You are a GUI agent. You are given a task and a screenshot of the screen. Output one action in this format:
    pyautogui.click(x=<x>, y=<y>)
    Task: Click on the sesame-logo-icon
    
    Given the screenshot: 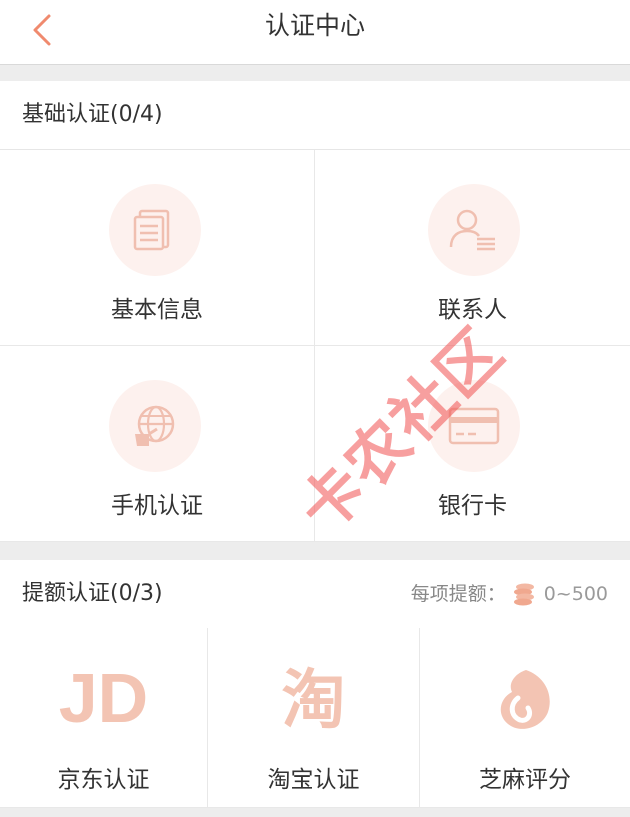 What is the action you would take?
    pyautogui.click(x=525, y=700)
    